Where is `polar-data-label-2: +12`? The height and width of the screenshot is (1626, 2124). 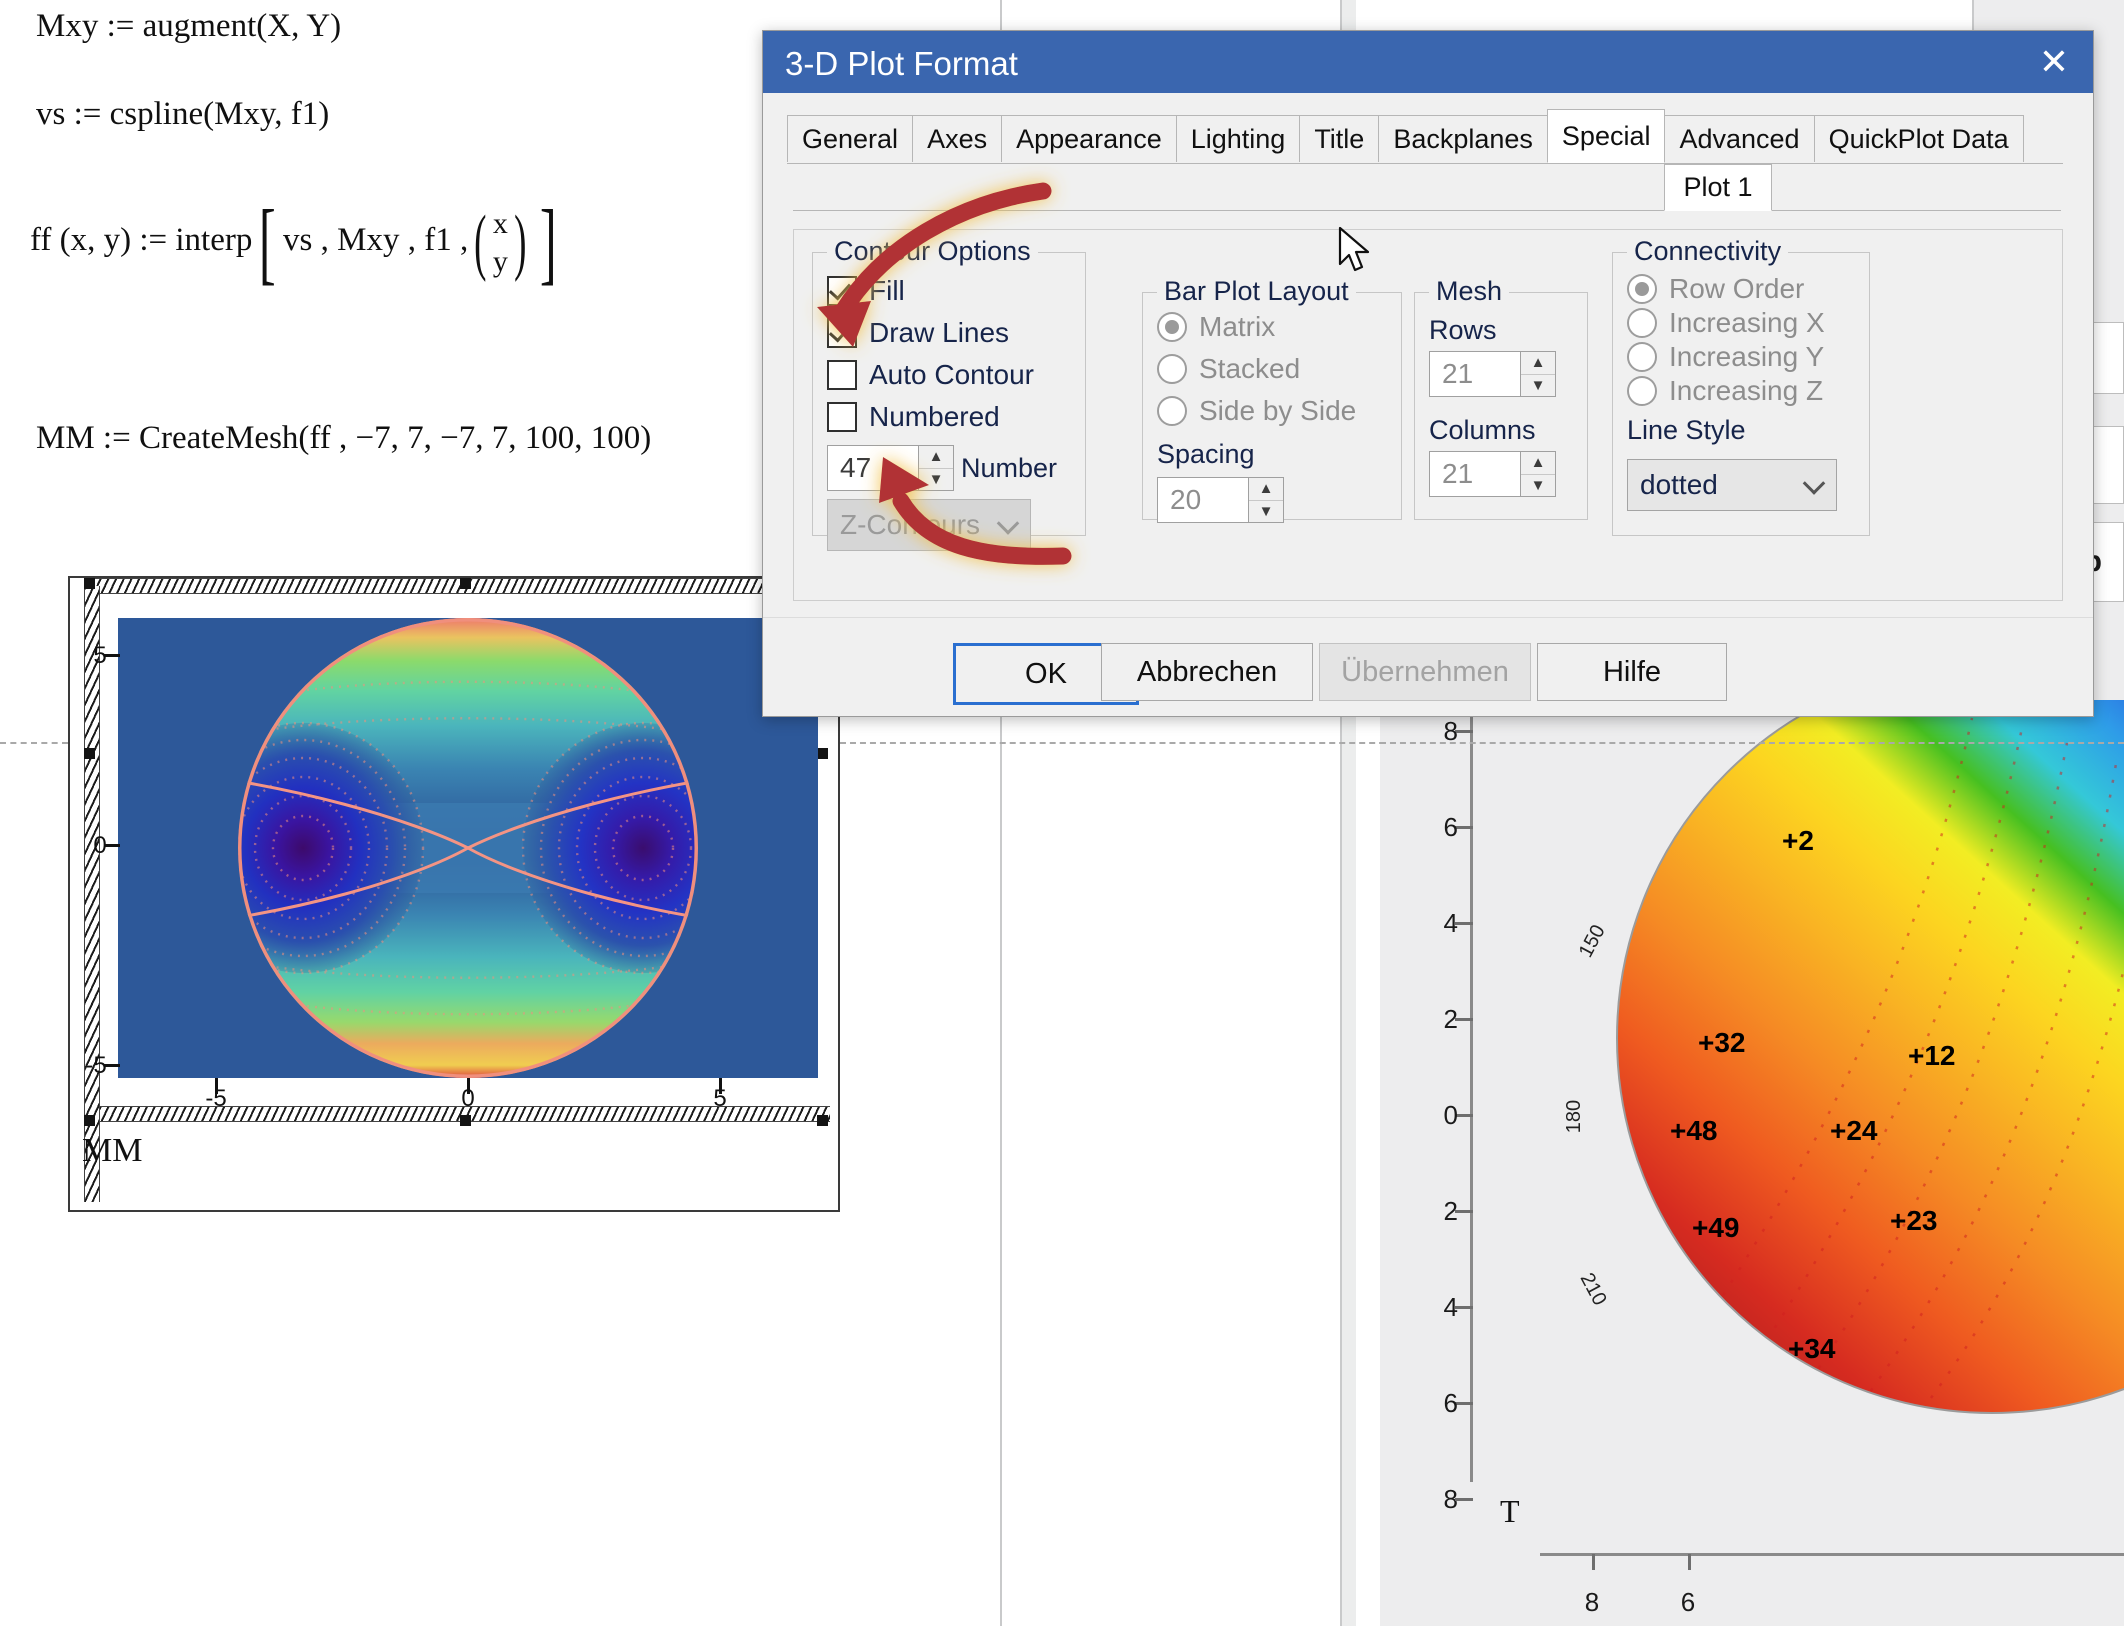 polar-data-label-2: +12 is located at coordinates (1932, 1055).